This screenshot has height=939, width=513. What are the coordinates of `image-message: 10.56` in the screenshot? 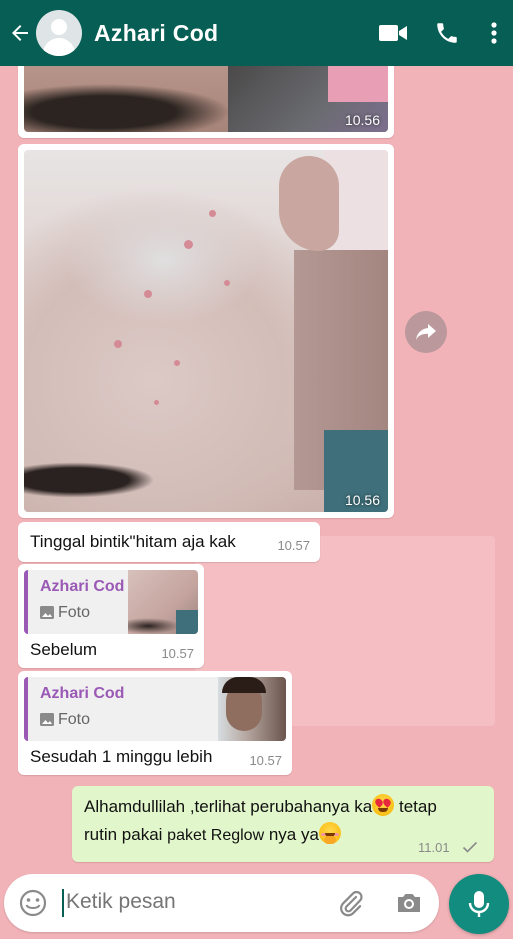 It's located at (206, 102).